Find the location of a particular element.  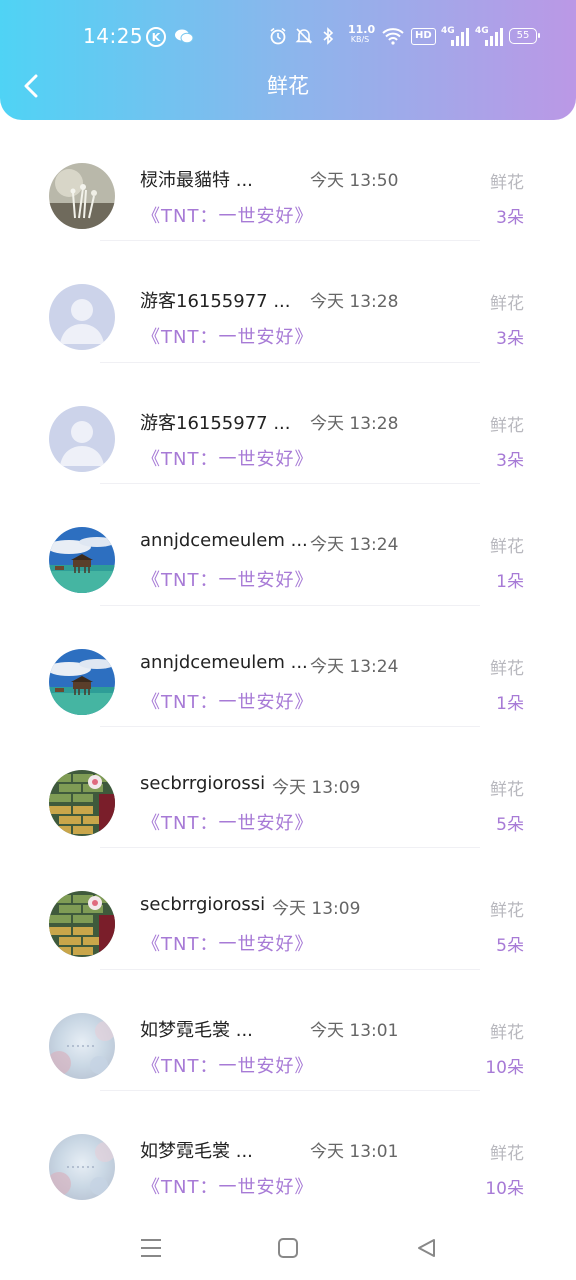

system-nav-bar is located at coordinates (288, 1246).